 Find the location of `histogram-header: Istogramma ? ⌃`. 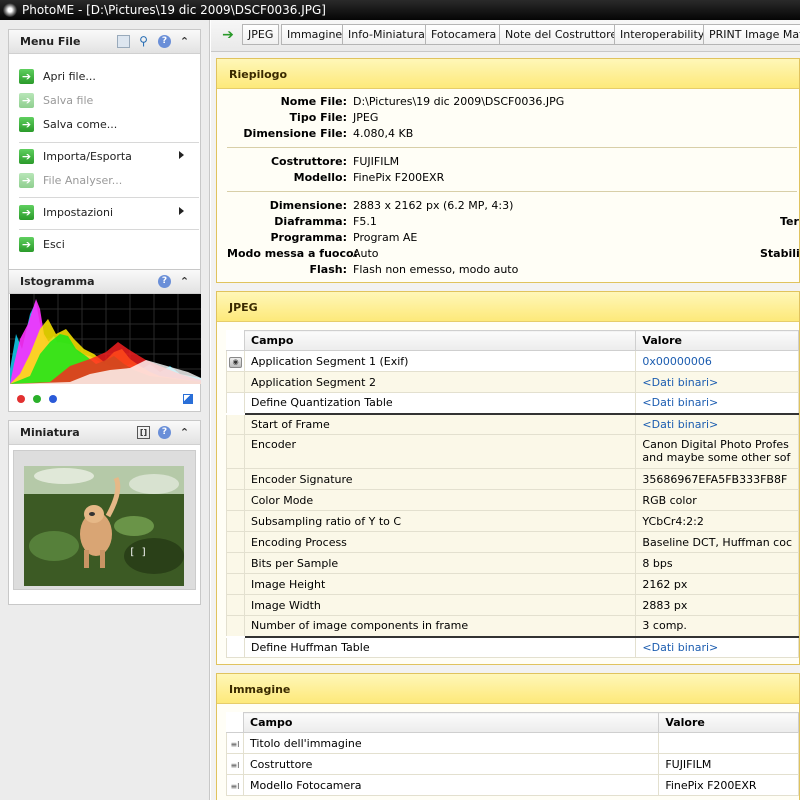

histogram-header: Istogramma ? ⌃ is located at coordinates (104, 282).